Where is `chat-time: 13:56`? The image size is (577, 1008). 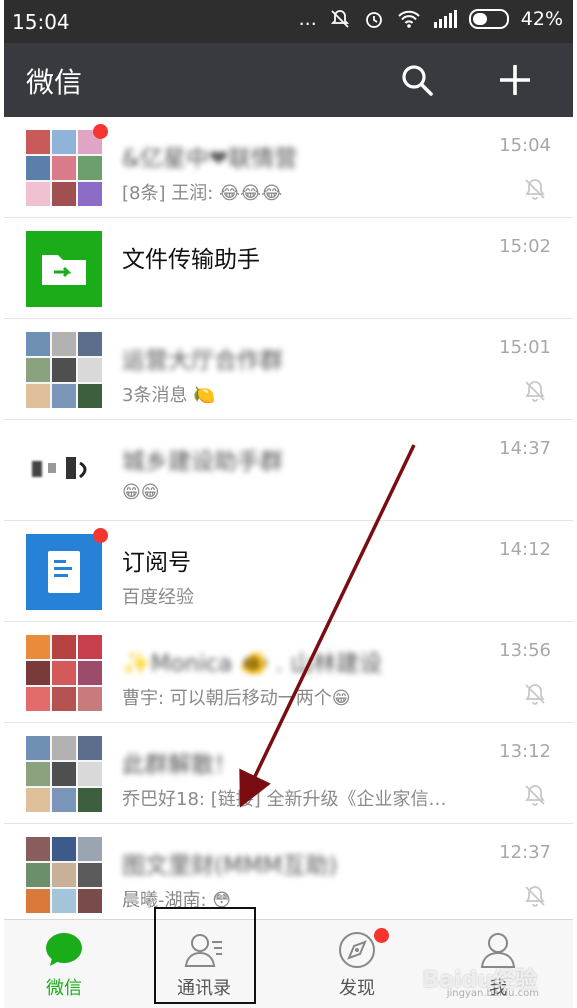
chat-time: 13:56 is located at coordinates (525, 650).